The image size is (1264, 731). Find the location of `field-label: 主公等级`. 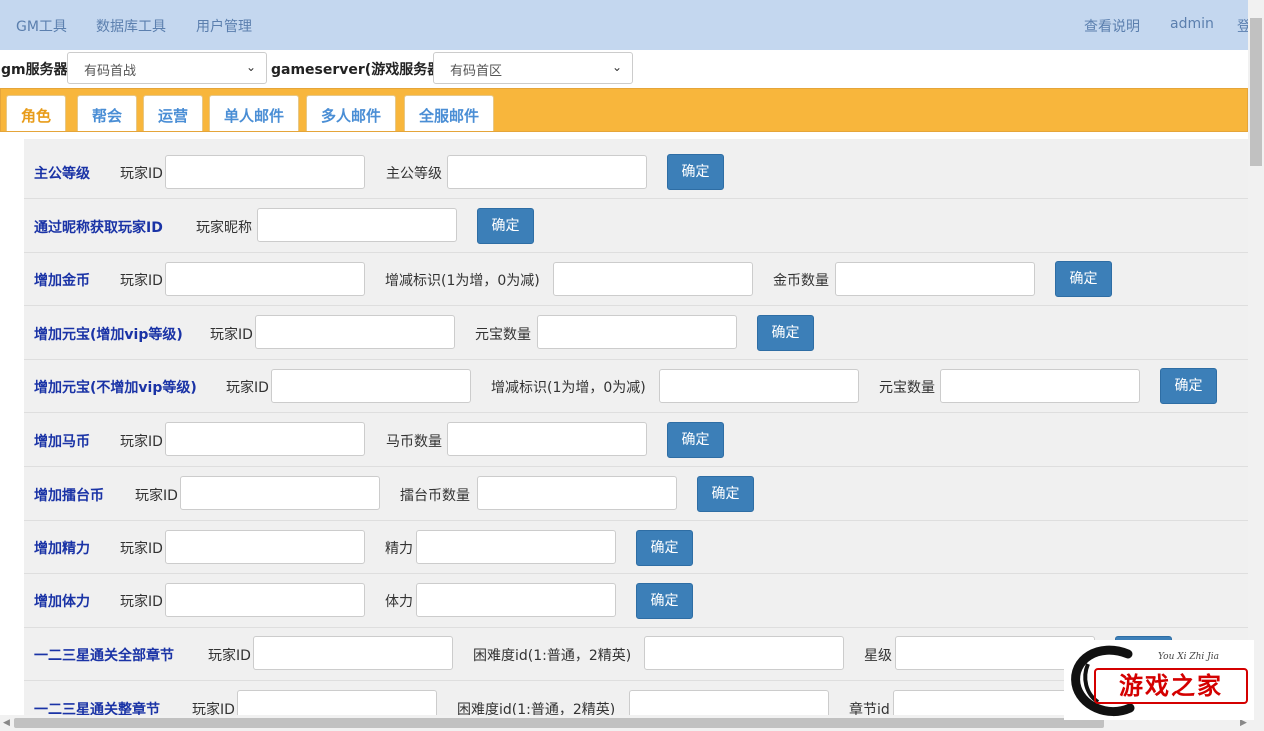

field-label: 主公等级 is located at coordinates (414, 174).